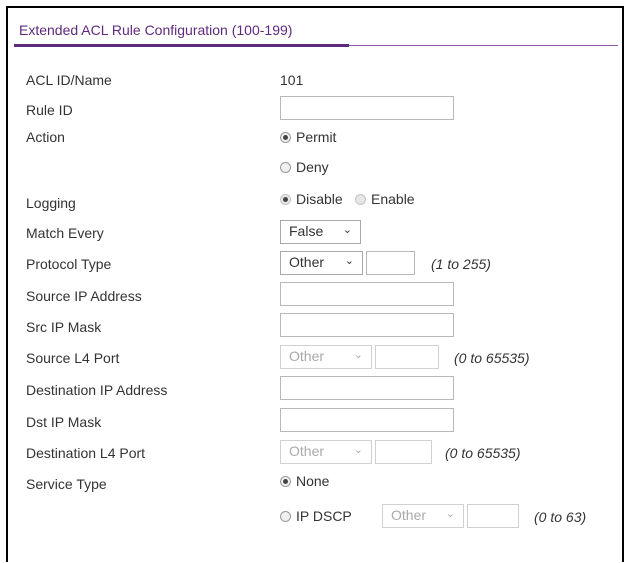  Describe the element at coordinates (45, 137) in the screenshot. I see `action-label: Action` at that location.